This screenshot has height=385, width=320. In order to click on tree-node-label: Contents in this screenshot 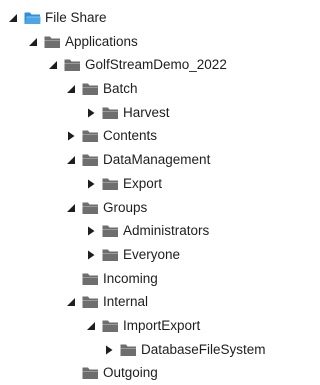, I will do `click(130, 136)`.